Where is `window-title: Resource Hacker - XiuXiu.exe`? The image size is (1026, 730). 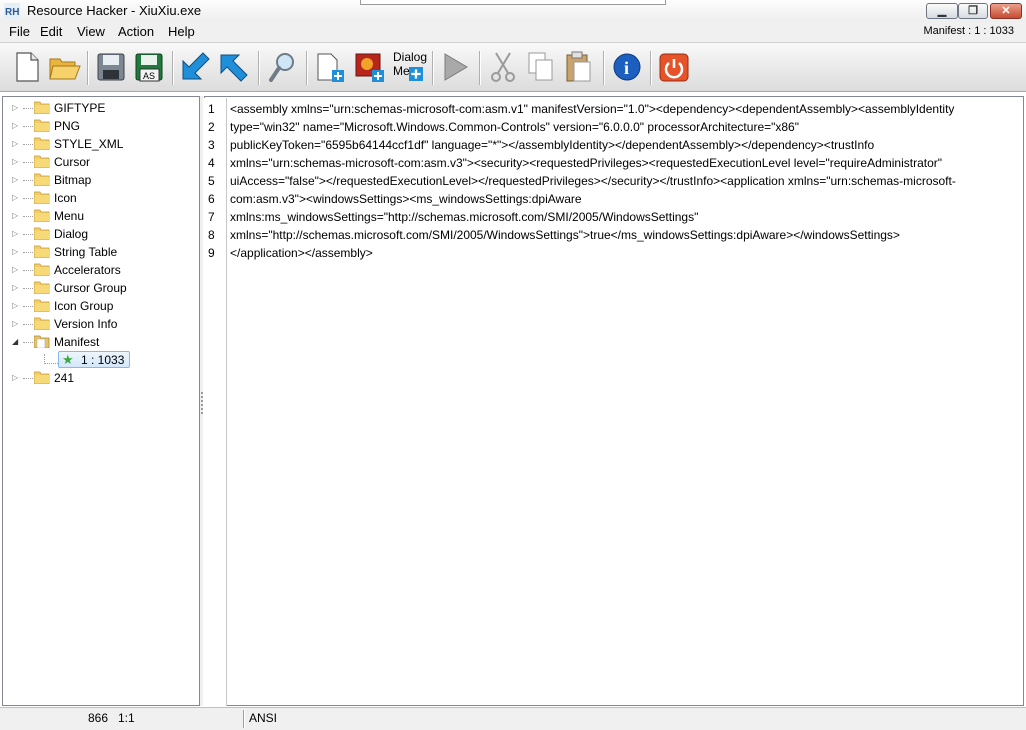
window-title: Resource Hacker - XiuXiu.exe is located at coordinates (114, 10).